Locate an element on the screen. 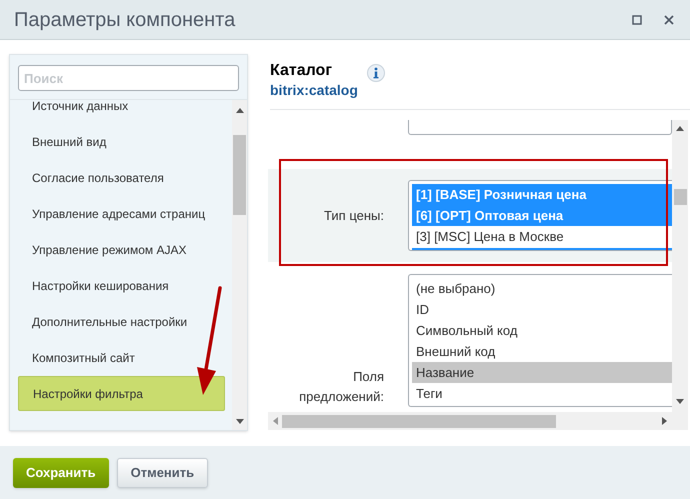 This screenshot has height=499, width=690. list-option: Внешний код is located at coordinates (542, 351).